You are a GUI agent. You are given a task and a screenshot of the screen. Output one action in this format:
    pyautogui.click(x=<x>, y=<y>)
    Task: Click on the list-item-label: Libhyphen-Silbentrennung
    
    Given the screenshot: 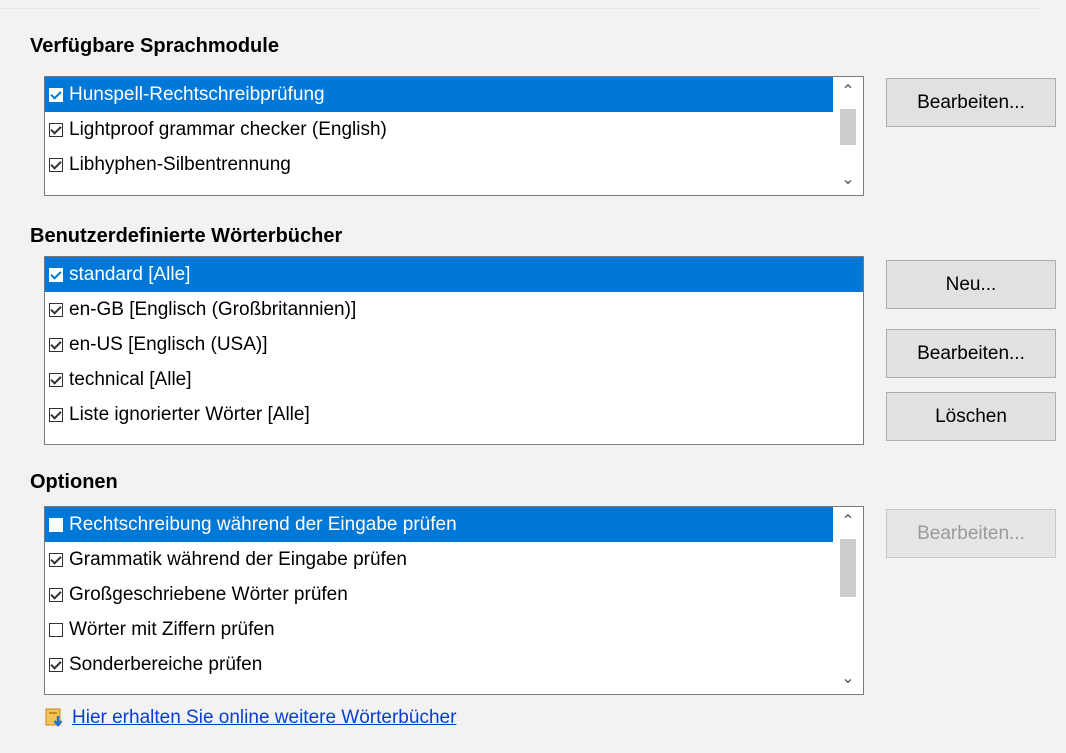 What is the action you would take?
    pyautogui.click(x=180, y=164)
    